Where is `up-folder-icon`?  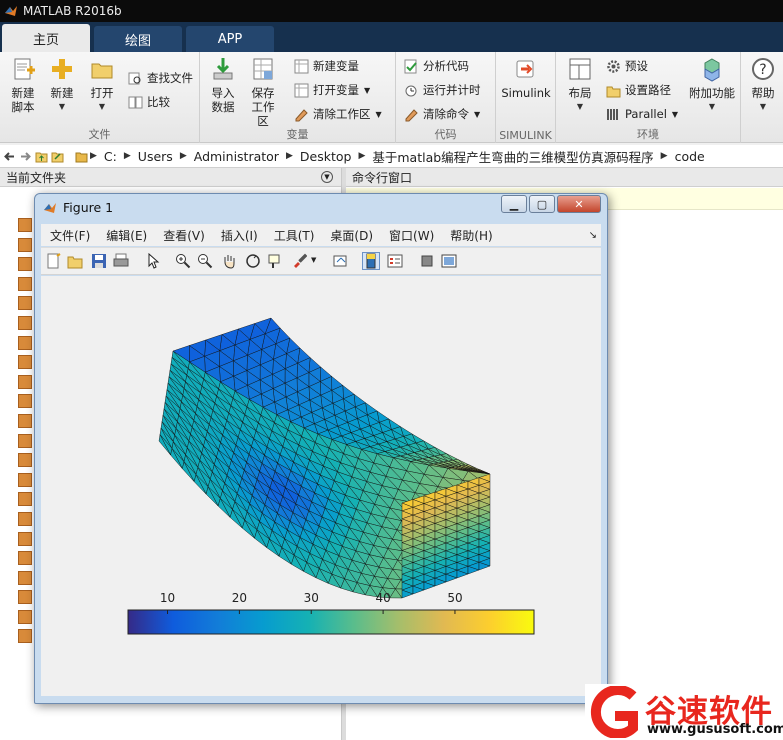 up-folder-icon is located at coordinates (41, 156).